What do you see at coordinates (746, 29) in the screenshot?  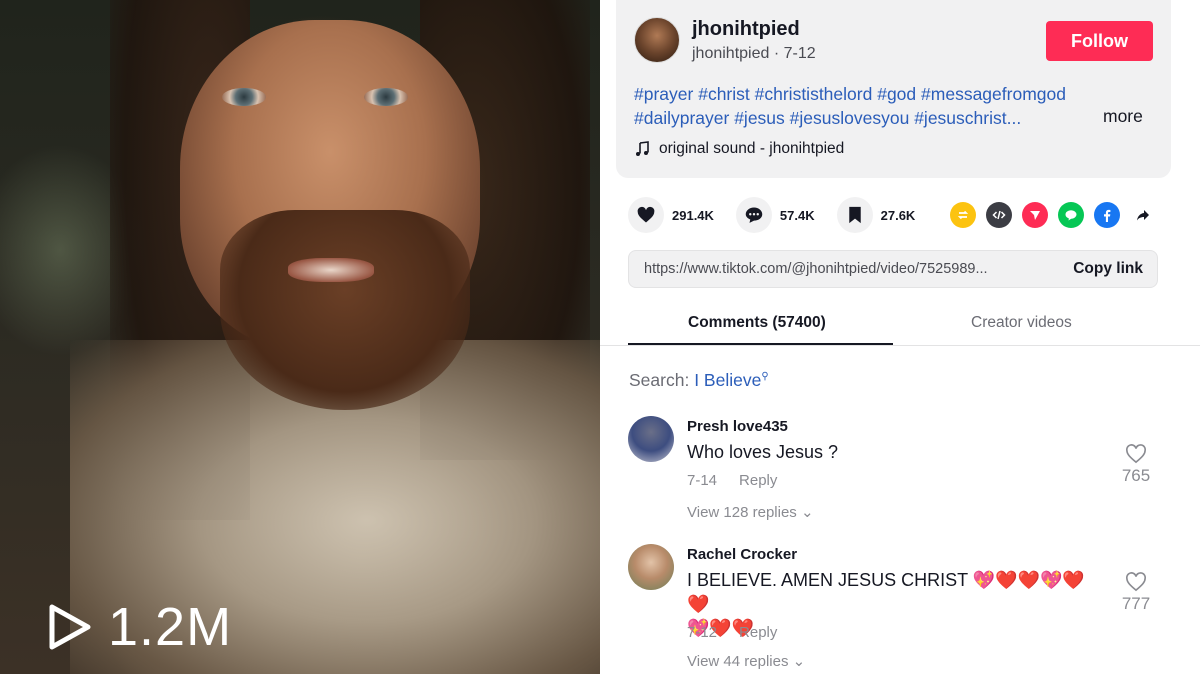 I see `author-username: jhonihtpied` at bounding box center [746, 29].